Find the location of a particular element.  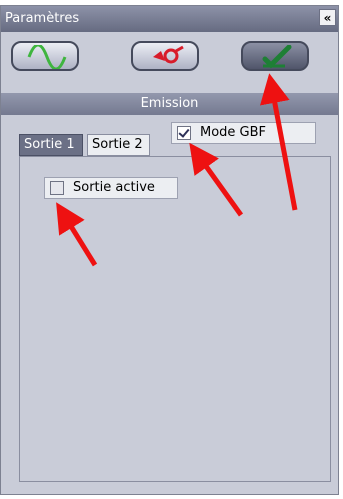

tab-sortie-1: Sortie 1 is located at coordinates (51, 145).